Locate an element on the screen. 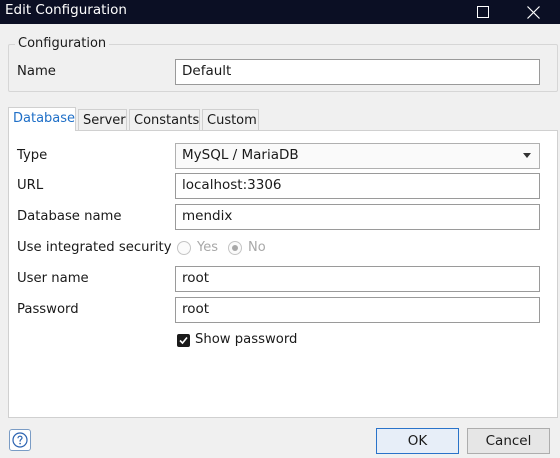  url-field: localhost:3306 is located at coordinates (357, 186).